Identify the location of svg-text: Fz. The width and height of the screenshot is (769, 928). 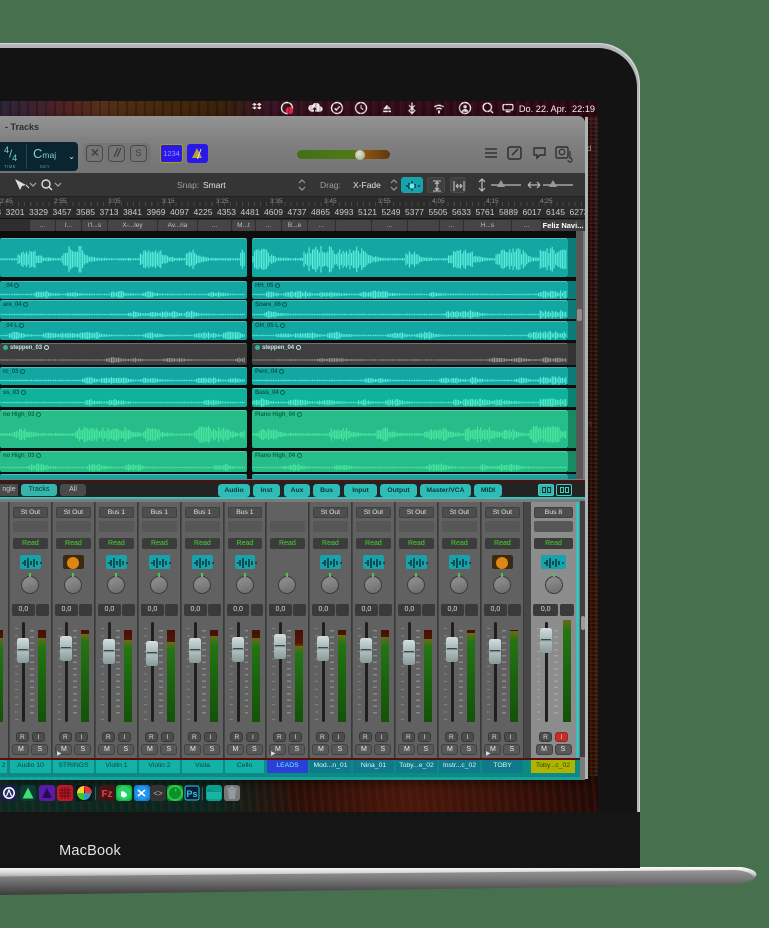
(106, 794).